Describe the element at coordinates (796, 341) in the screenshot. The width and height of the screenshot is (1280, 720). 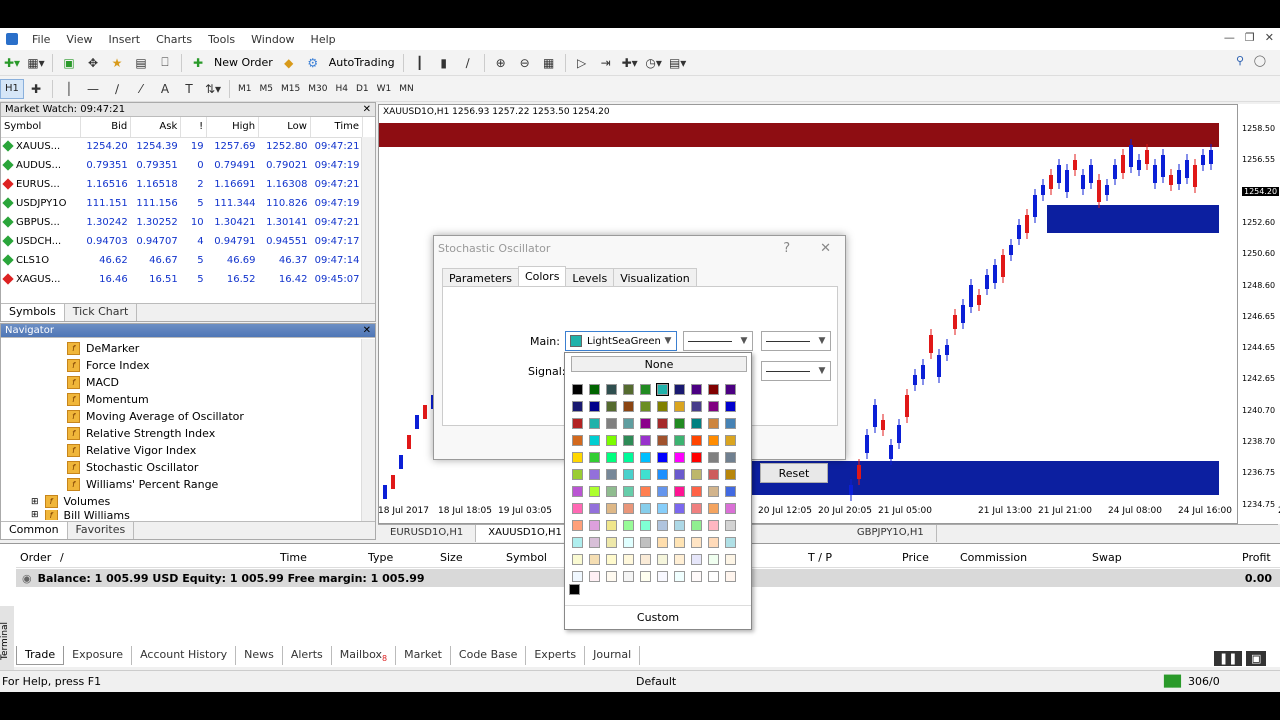
I see `main-width-select: ▼` at that location.